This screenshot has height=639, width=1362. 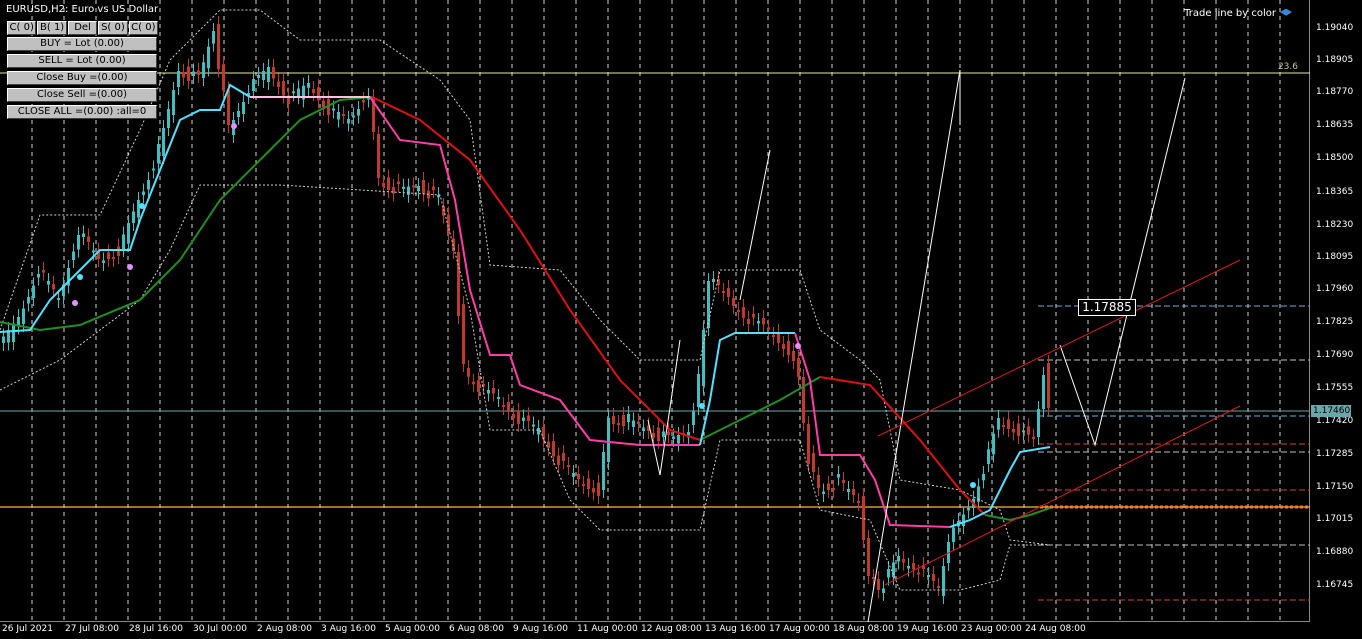 I want to click on price-tick: 1.17420, so click(x=1335, y=421).